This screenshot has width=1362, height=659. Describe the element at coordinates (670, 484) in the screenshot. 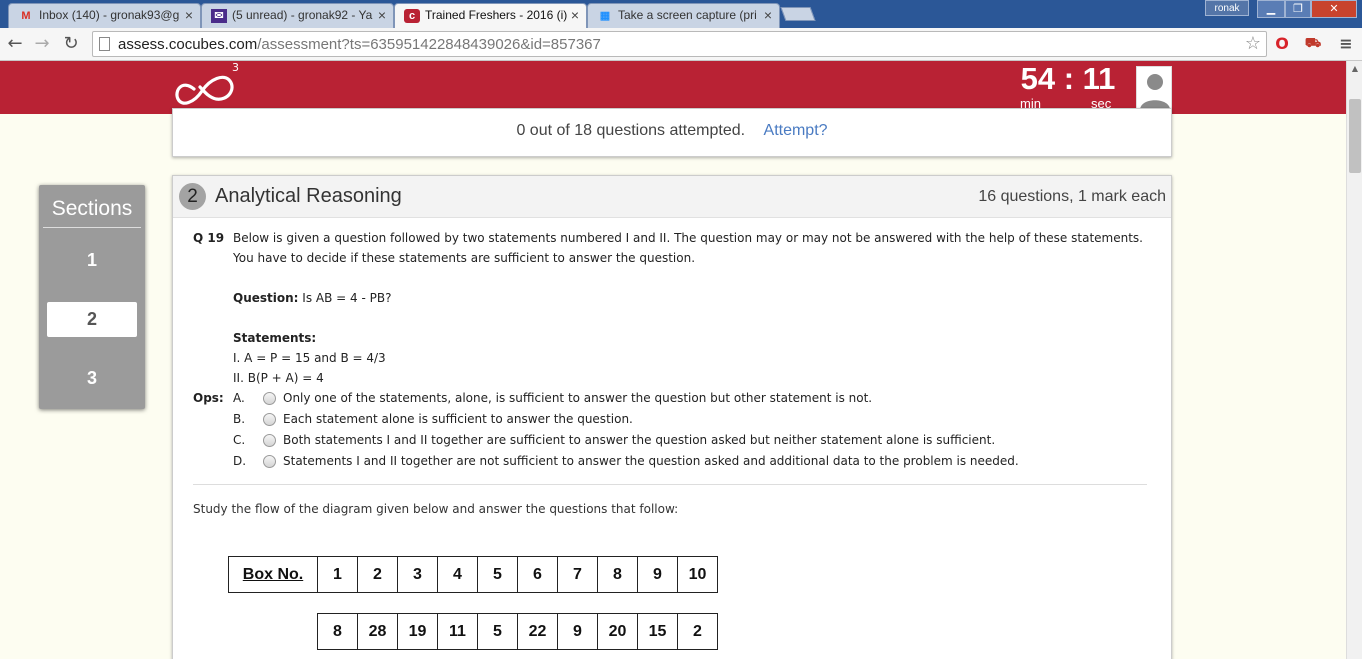

I see `question-separator` at that location.